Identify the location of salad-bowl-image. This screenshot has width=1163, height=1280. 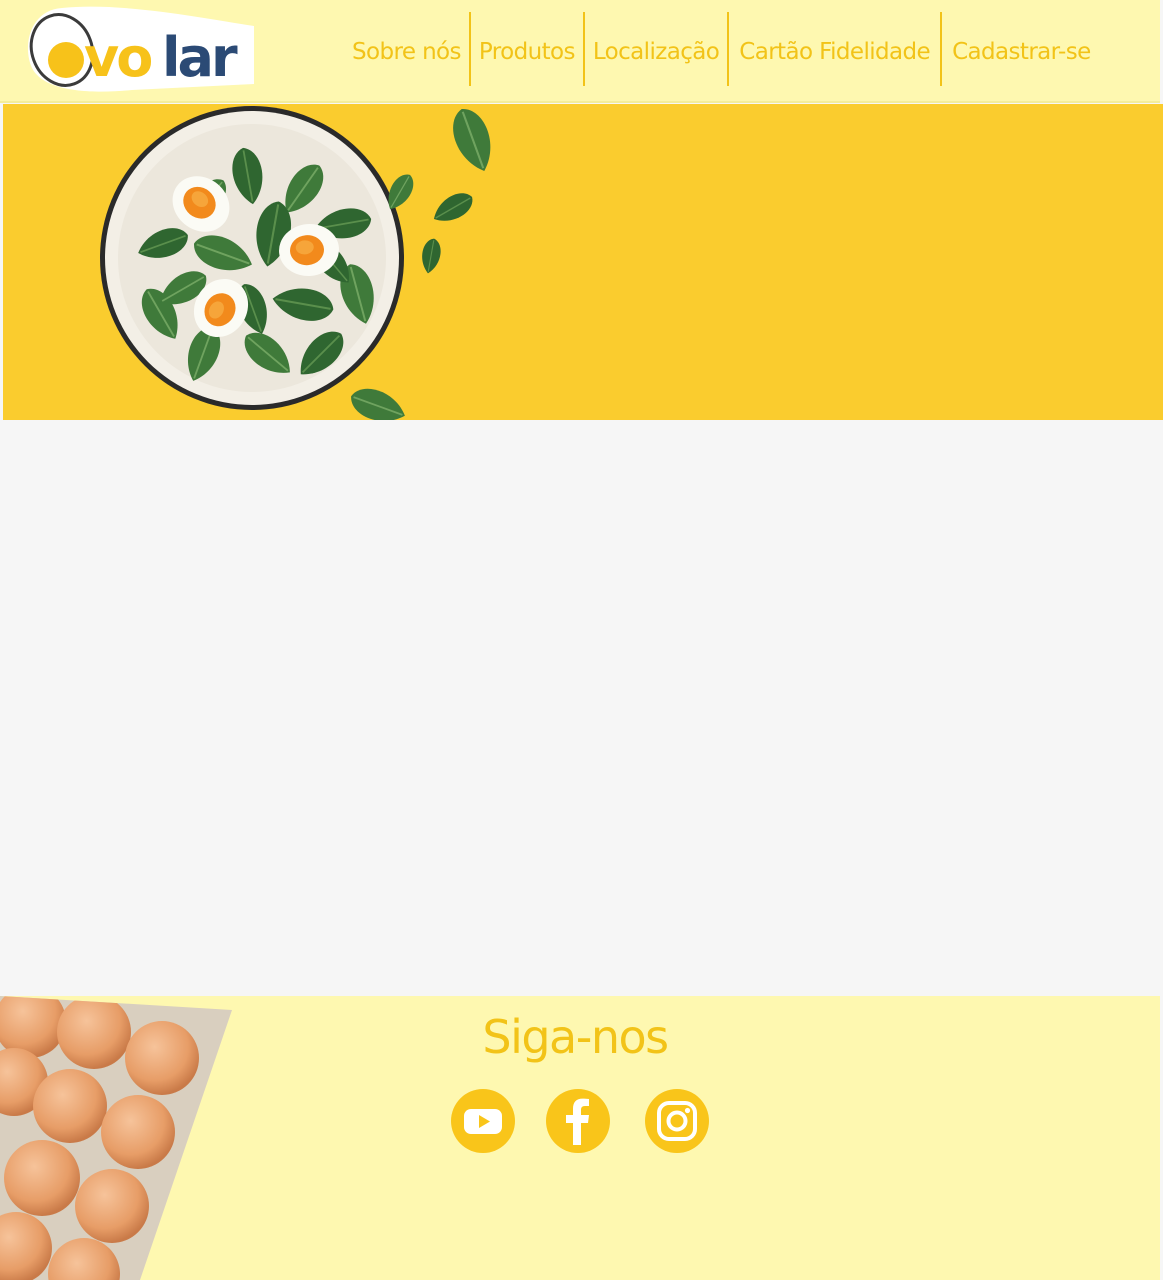
(301, 262).